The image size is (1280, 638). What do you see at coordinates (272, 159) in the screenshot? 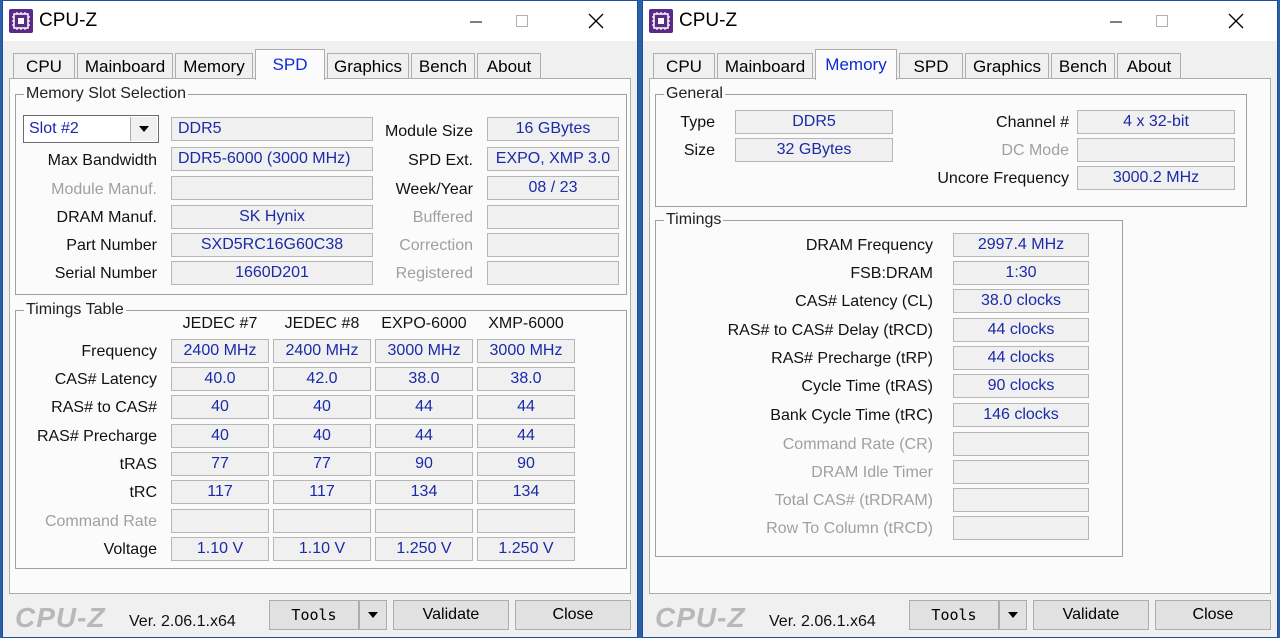
I see `max-bandwidth-value: DDR5-6000 (3000 MHz)` at bounding box center [272, 159].